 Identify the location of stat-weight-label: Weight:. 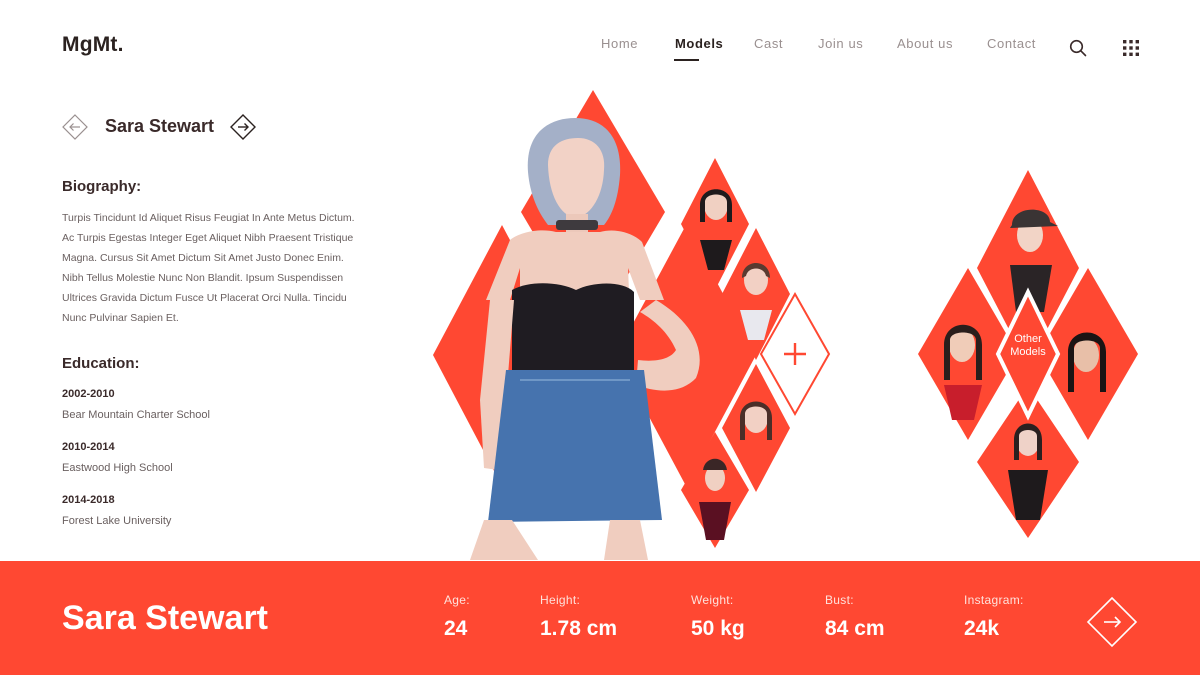
(712, 600).